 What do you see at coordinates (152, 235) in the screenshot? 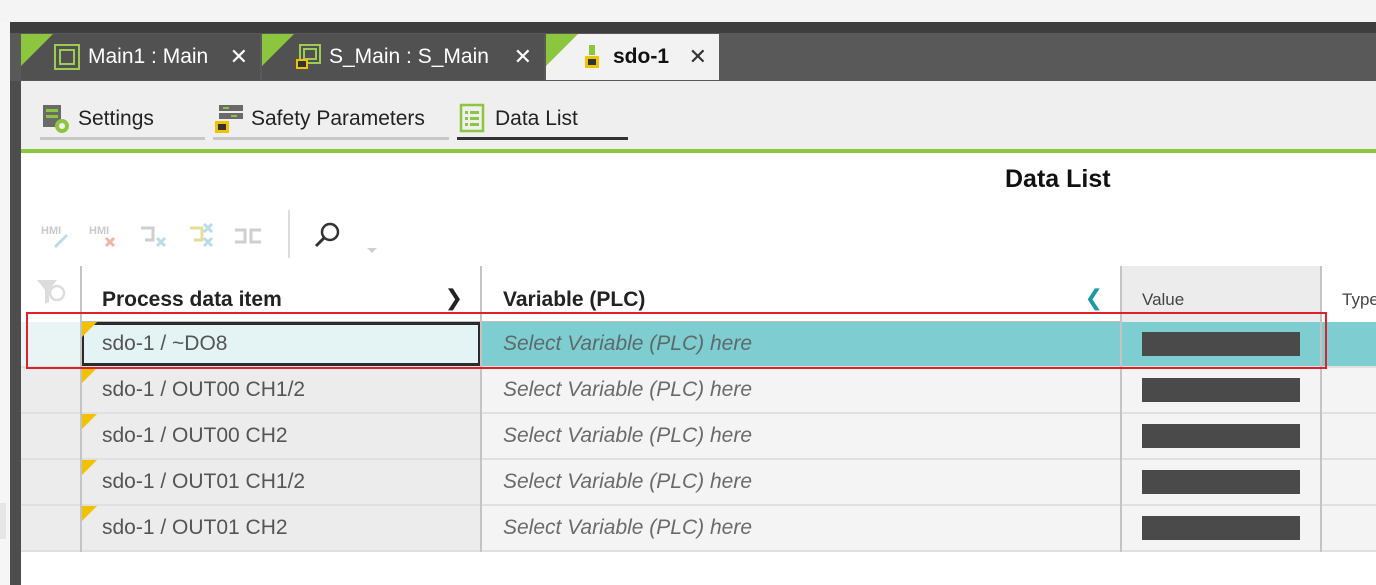
I see `assign-icon` at bounding box center [152, 235].